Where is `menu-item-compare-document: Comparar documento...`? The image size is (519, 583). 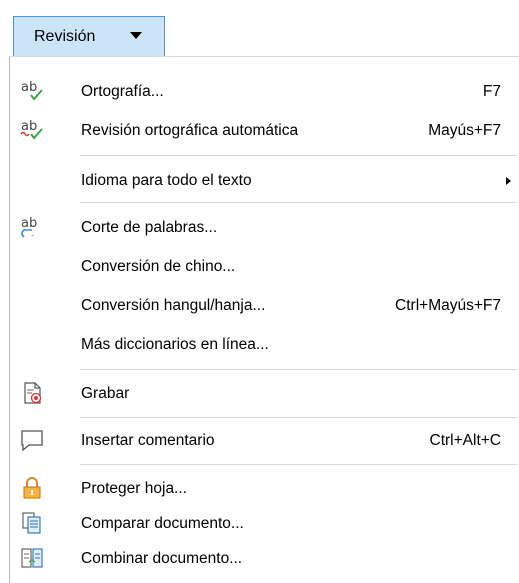 menu-item-compare-document: Comparar documento... is located at coordinates (264, 524).